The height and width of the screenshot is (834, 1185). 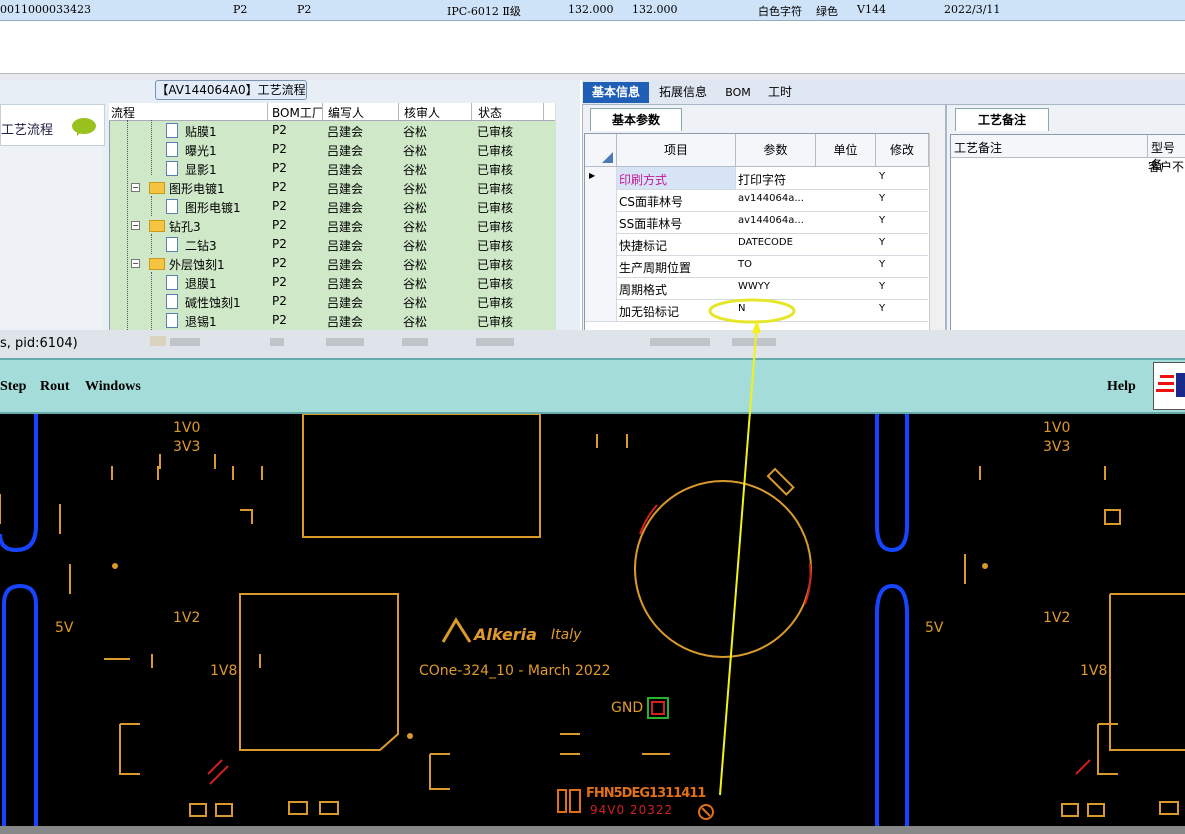 I want to click on highlight-ellipse, so click(x=752, y=311).